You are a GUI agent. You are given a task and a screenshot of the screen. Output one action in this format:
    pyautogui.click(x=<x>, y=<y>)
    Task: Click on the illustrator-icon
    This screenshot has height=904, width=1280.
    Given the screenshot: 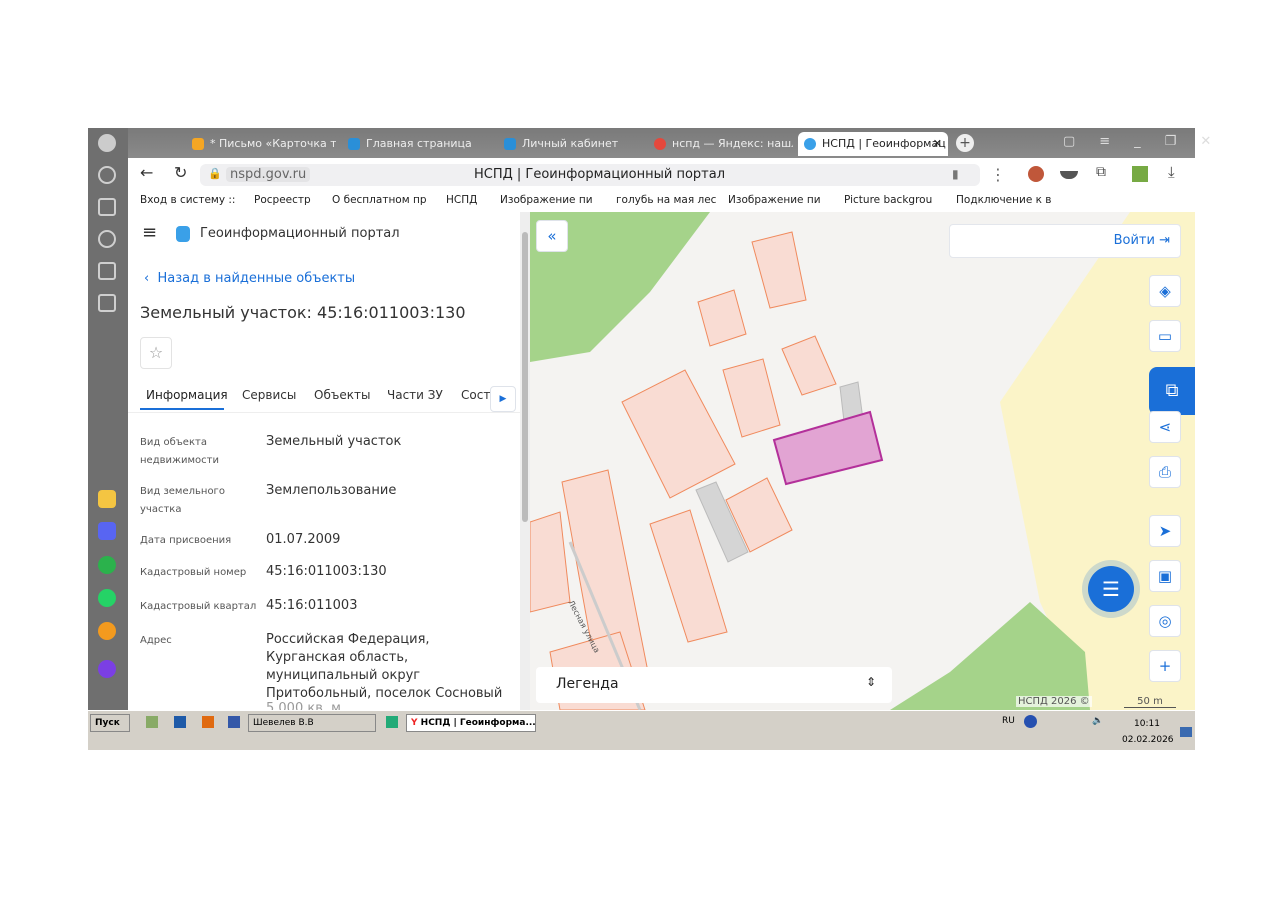 What is the action you would take?
    pyautogui.click(x=208, y=722)
    